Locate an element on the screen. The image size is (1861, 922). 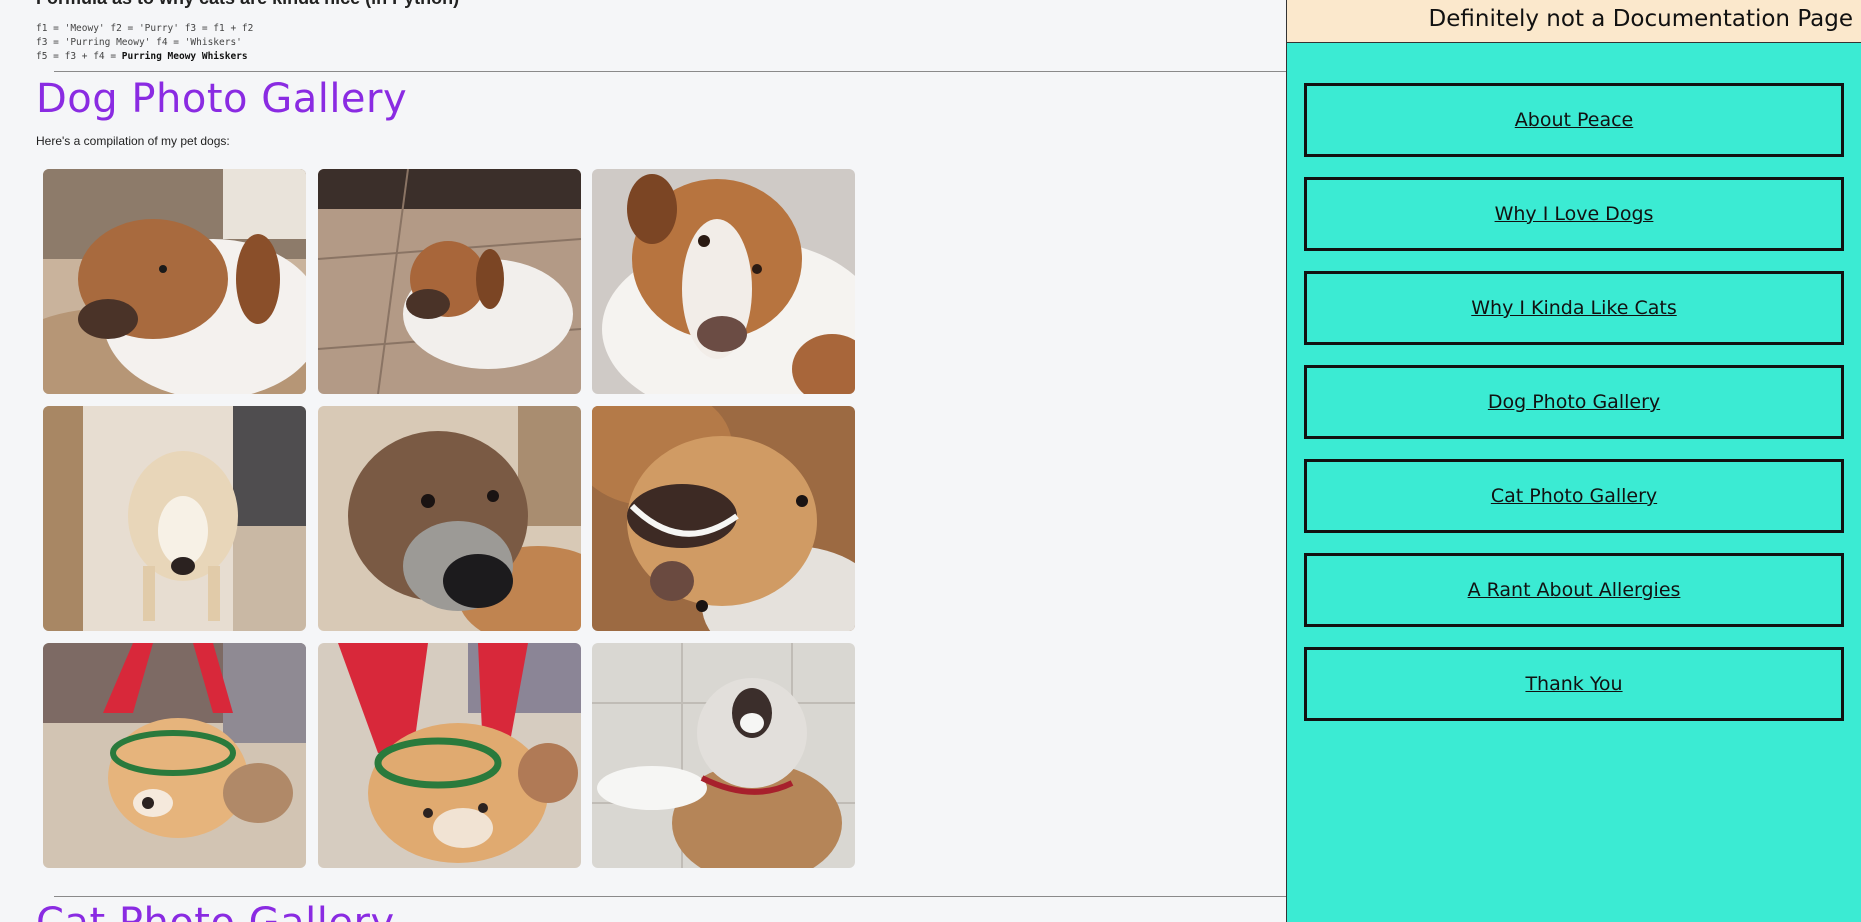
dog-gallery-title: Dog Photo Gallery is located at coordinates (222, 99).